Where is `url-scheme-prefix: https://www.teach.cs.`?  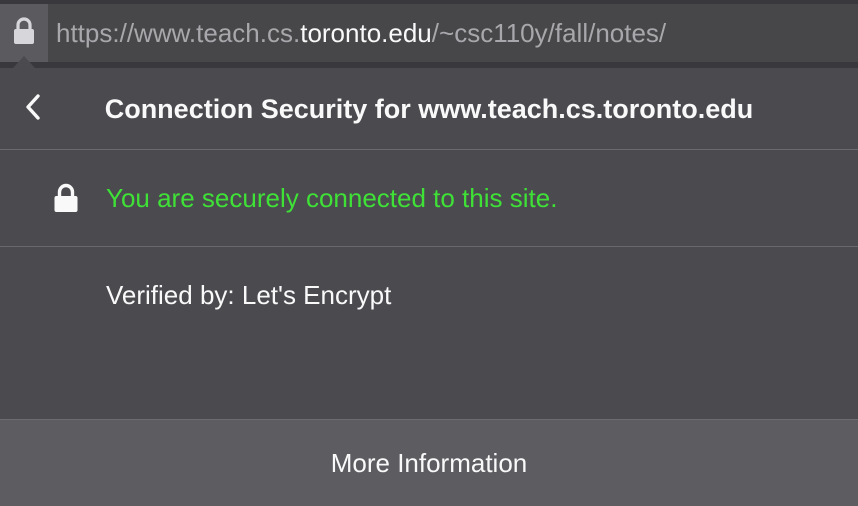
url-scheme-prefix: https://www.teach.cs. is located at coordinates (178, 32).